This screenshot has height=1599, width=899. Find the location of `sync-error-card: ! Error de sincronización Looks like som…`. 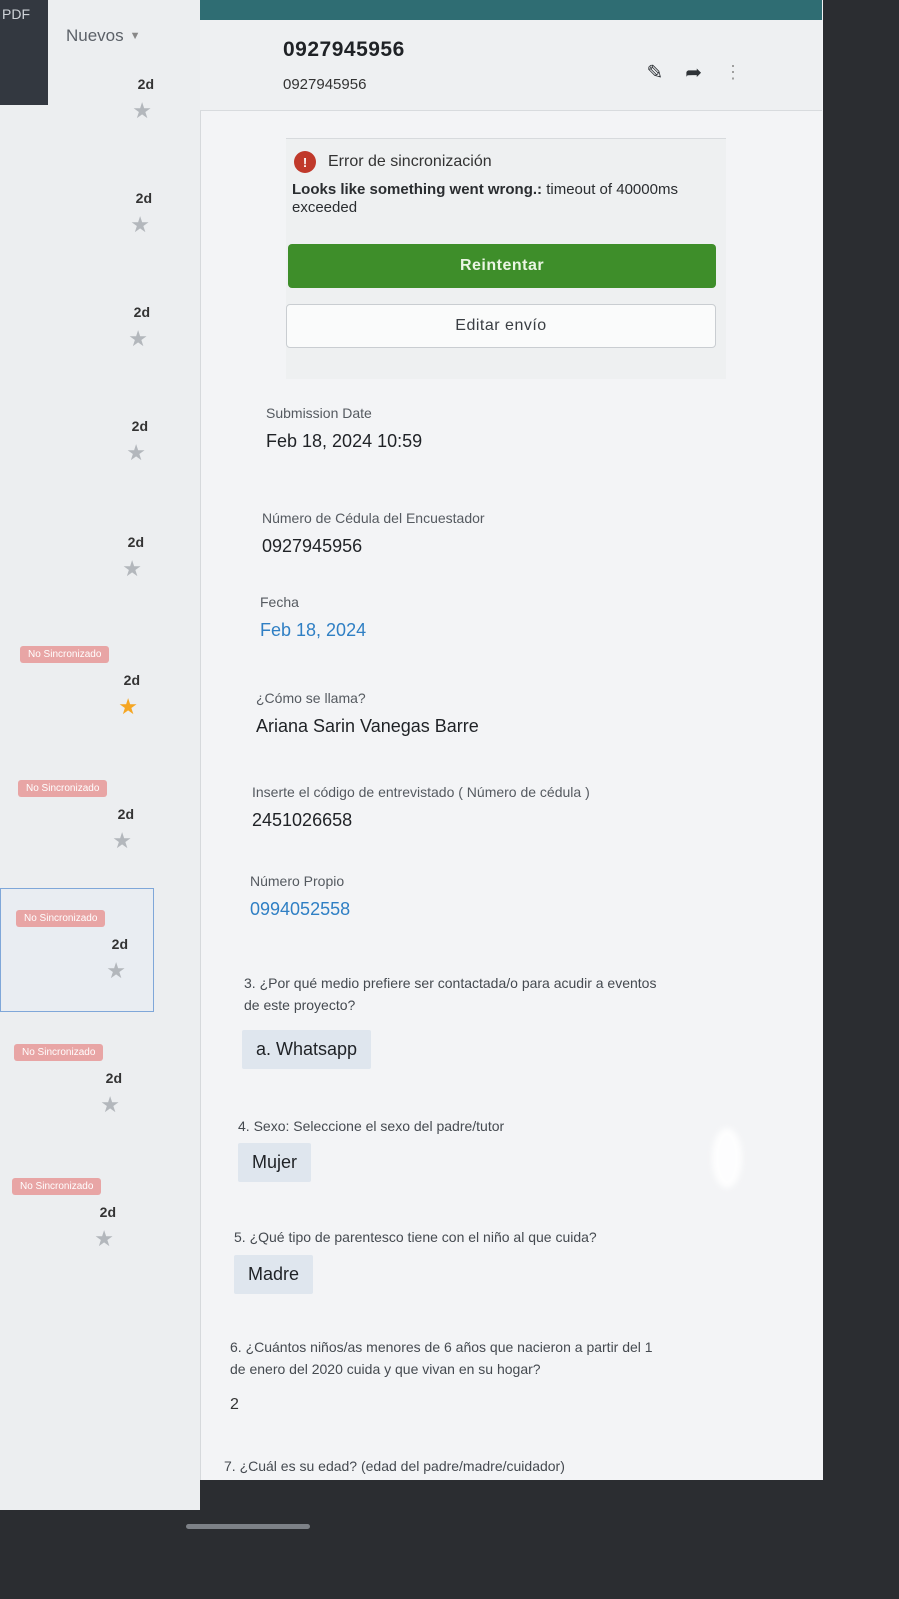

sync-error-card: ! Error de sincronización Looks like som… is located at coordinates (506, 258).